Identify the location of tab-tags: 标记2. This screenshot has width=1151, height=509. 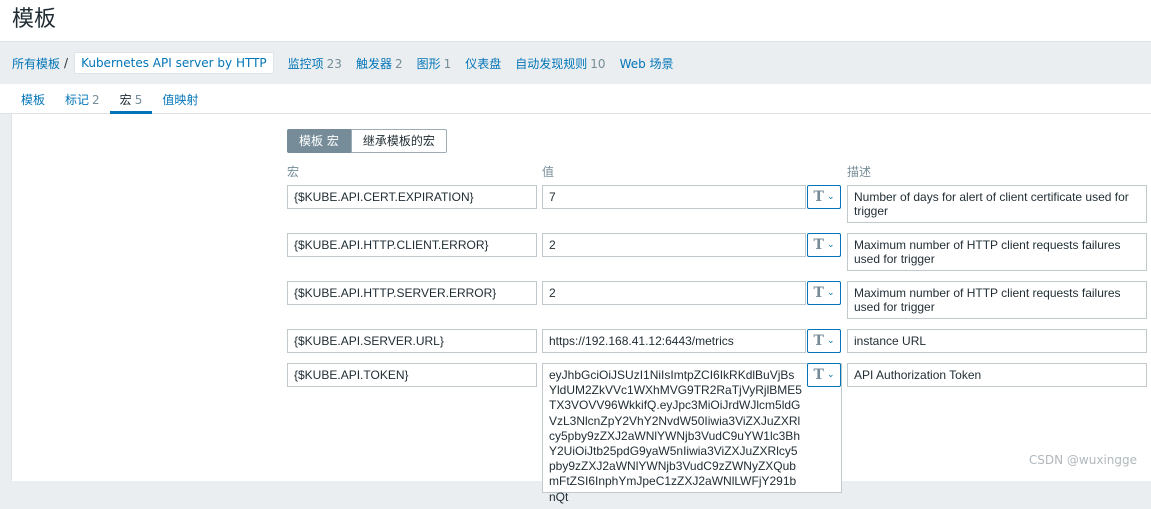
(82, 99).